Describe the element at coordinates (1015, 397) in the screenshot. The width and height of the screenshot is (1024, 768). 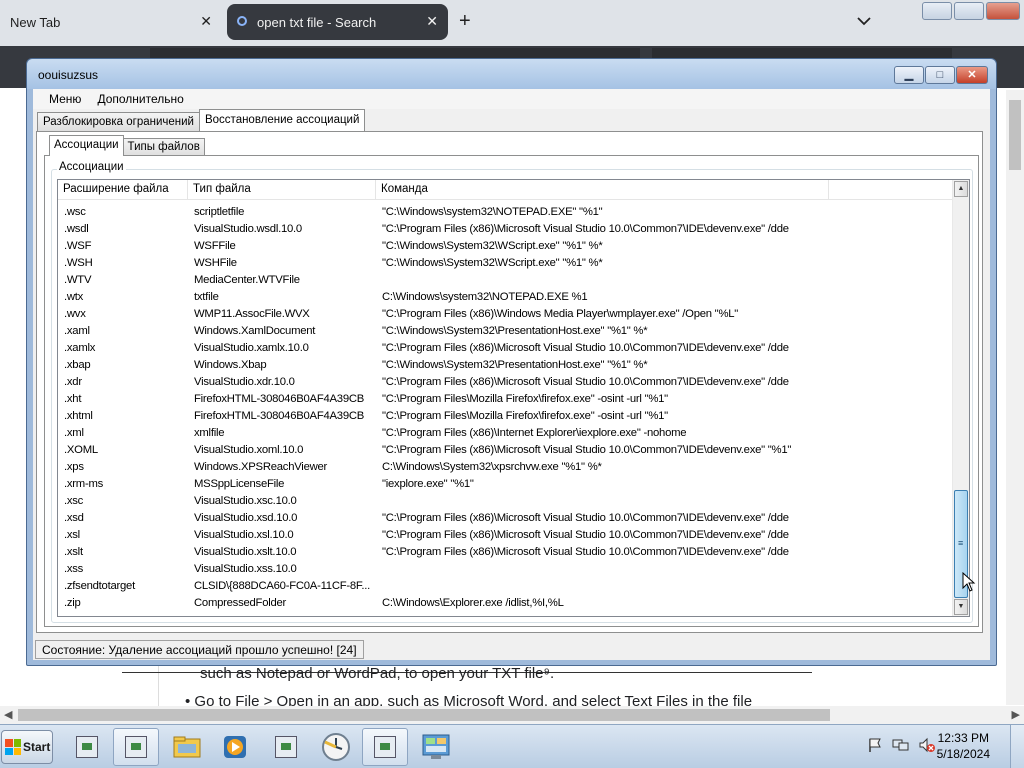
I see `page-vertical-scrollbar` at that location.